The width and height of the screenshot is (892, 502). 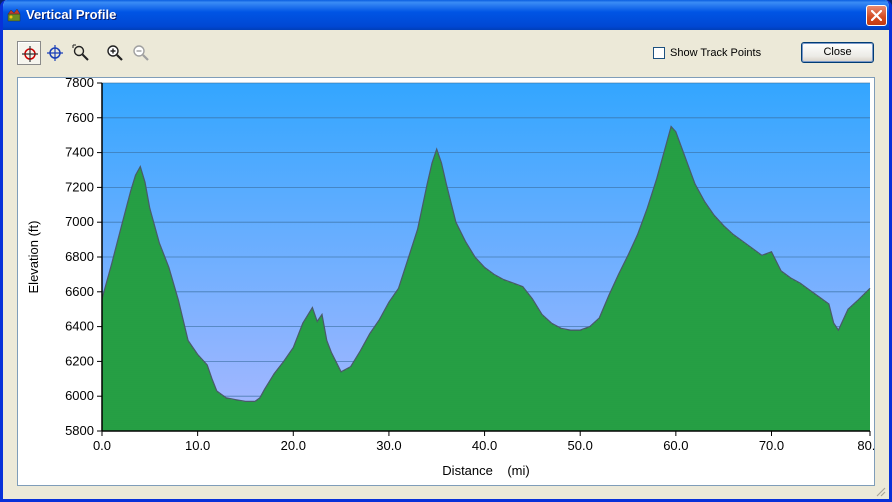 I want to click on y-tick-label: 6800, so click(x=79, y=256).